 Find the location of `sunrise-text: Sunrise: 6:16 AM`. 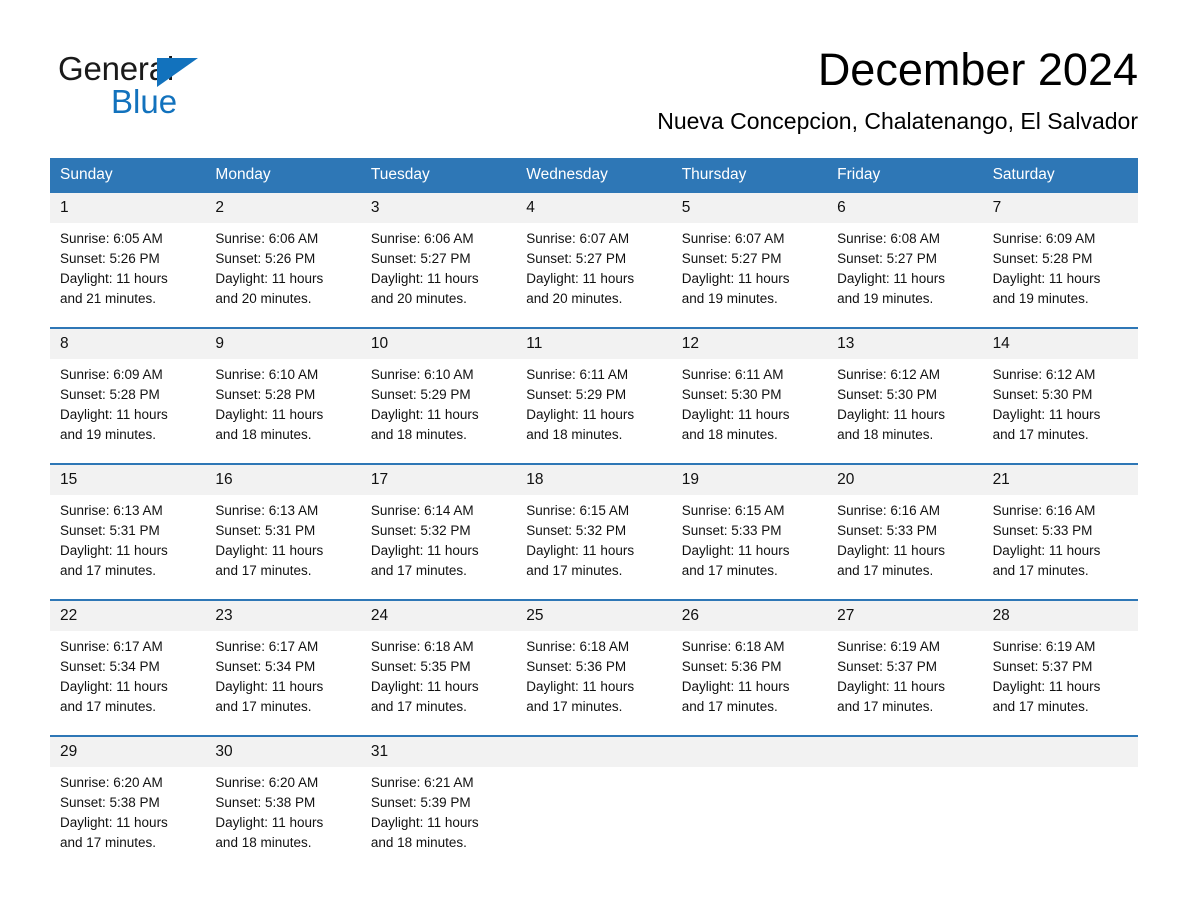

sunrise-text: Sunrise: 6:16 AM is located at coordinates (888, 510).